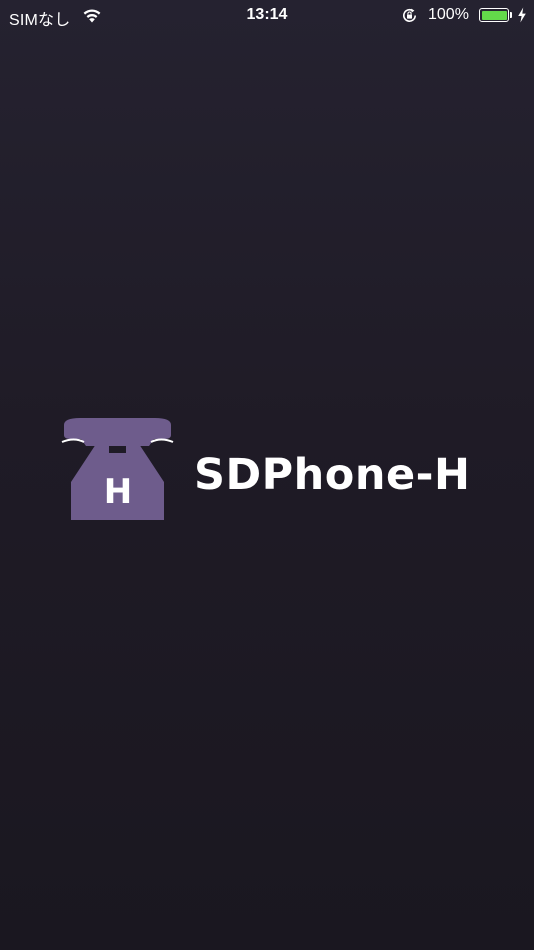  Describe the element at coordinates (162, 440) in the screenshot. I see `handset-right-curve` at that location.